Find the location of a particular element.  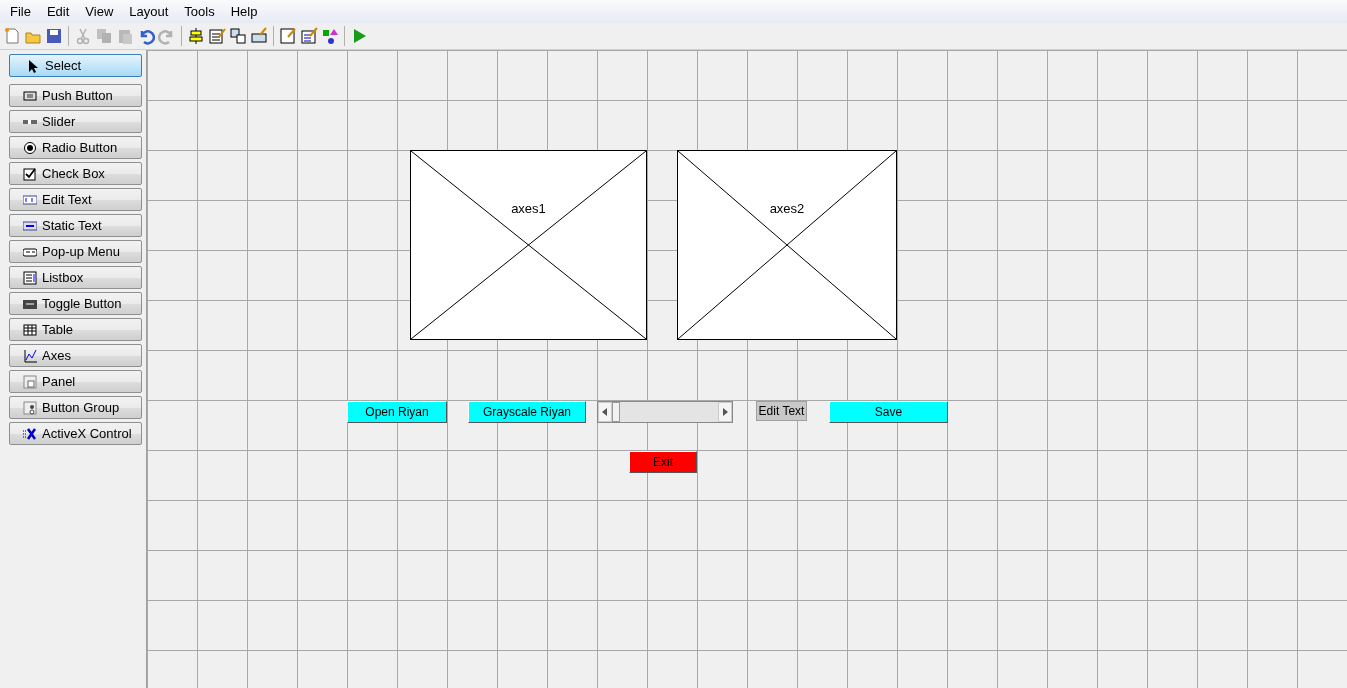

push-button: Save is located at coordinates (888, 412).